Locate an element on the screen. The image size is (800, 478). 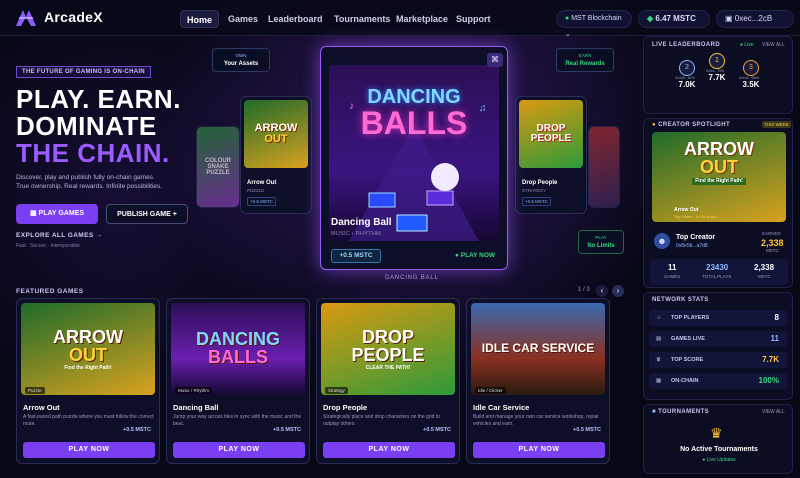
stat-label: TOP PLAYERS is located at coordinates (690, 318).